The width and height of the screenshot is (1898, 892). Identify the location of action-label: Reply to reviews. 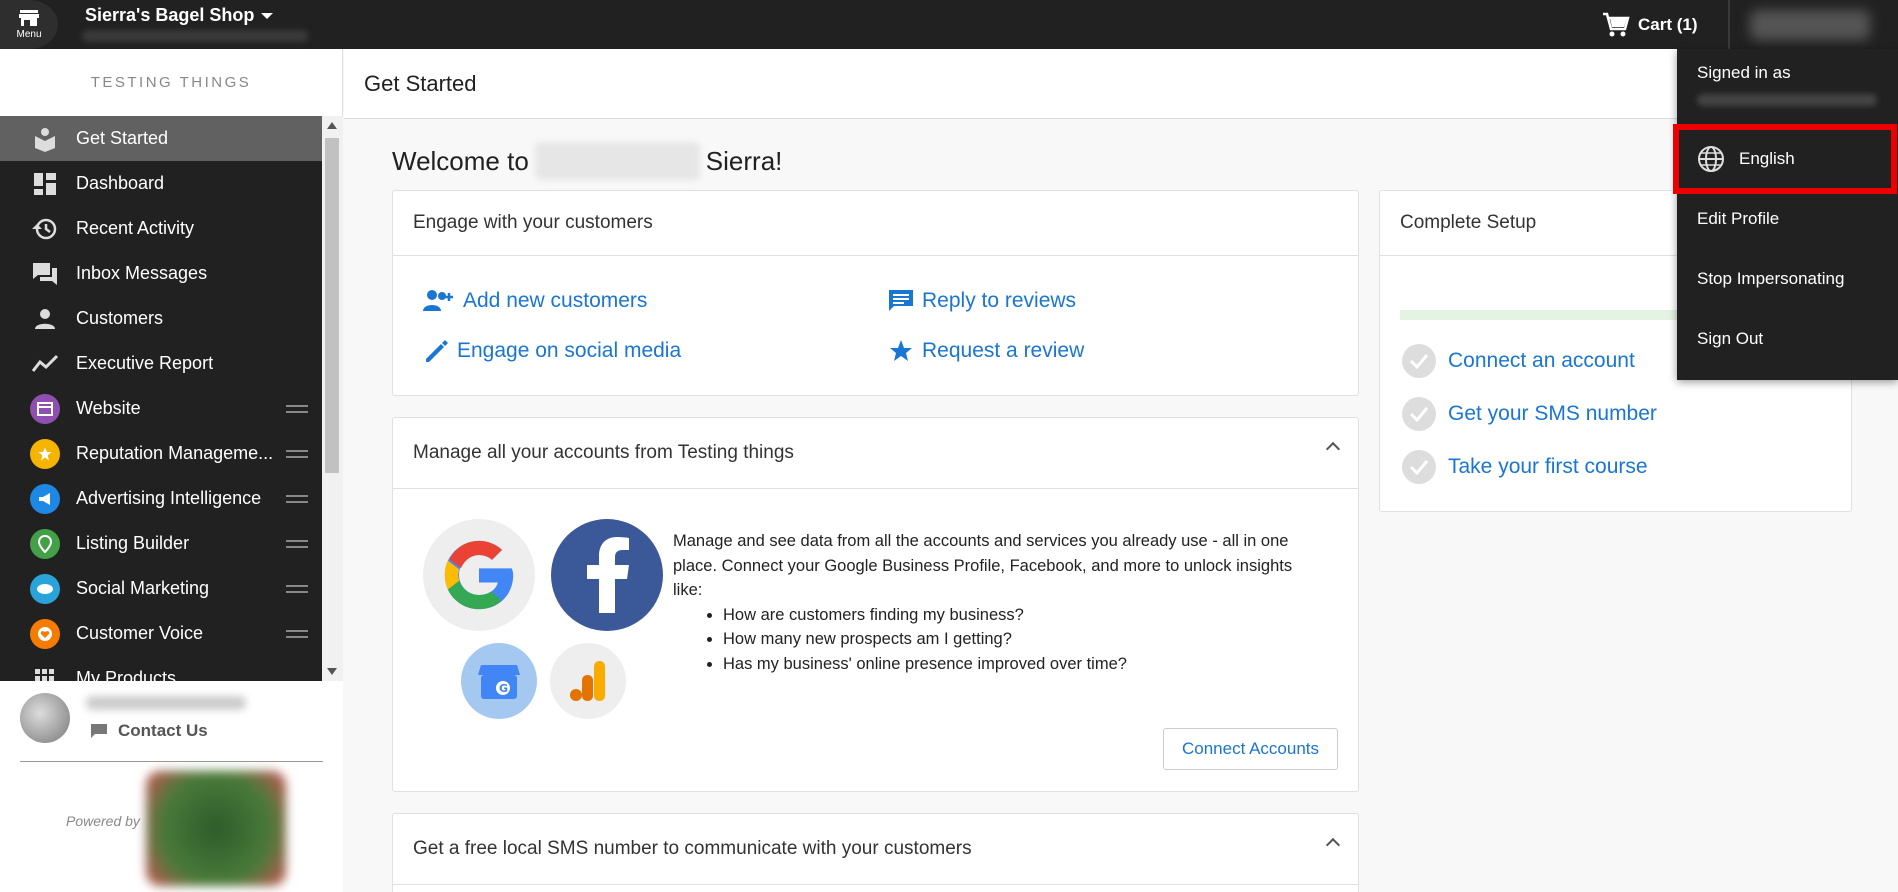
(999, 300).